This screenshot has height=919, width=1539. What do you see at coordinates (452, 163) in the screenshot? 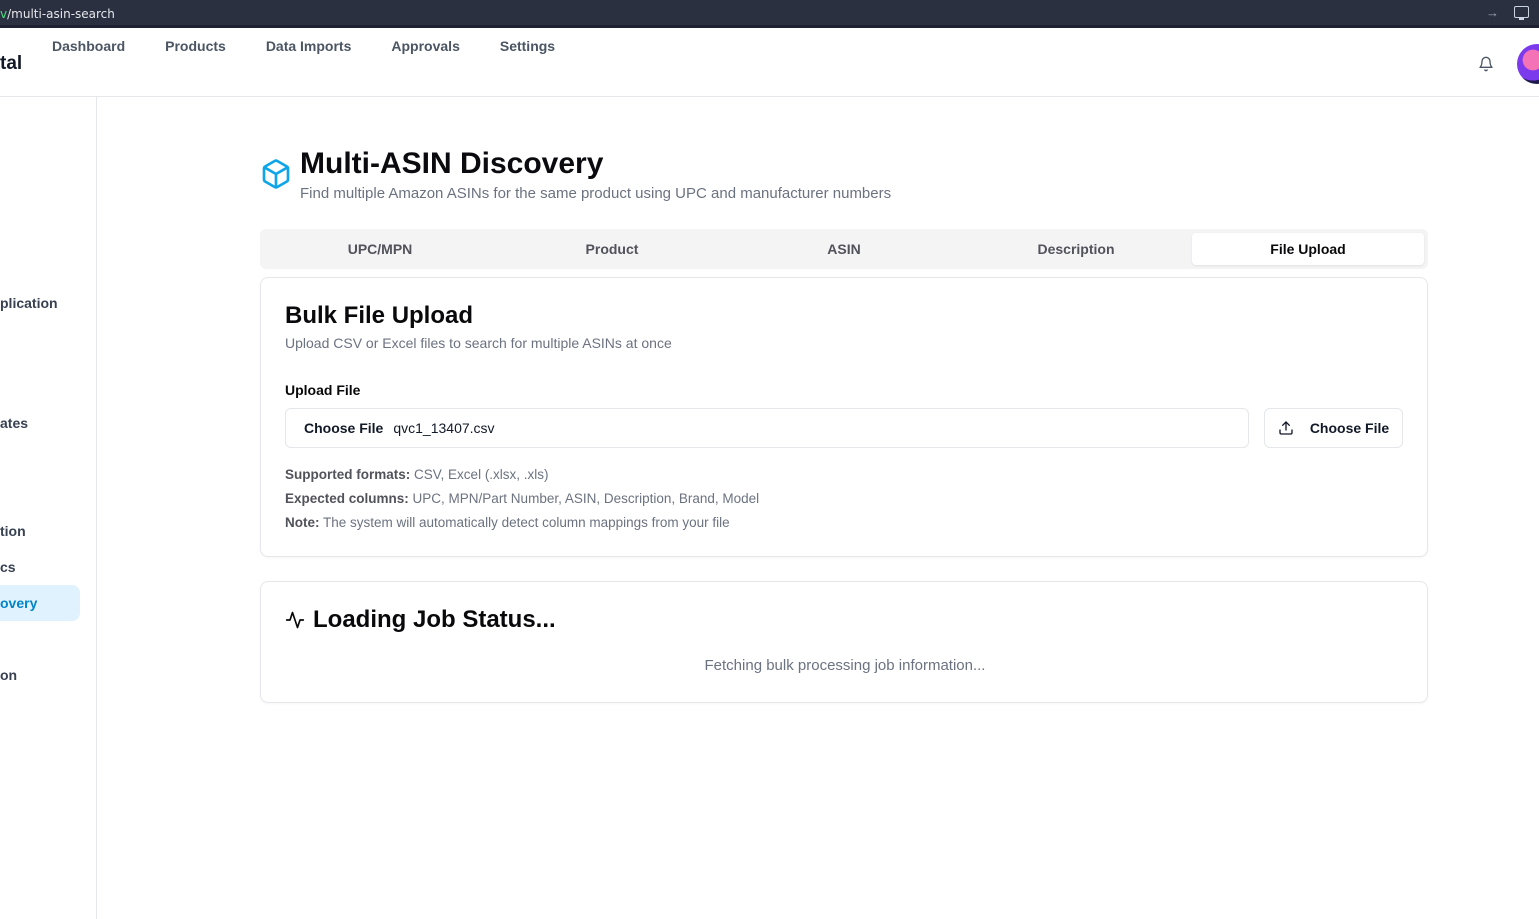
I see `page-title: Multi-ASIN Discovery` at bounding box center [452, 163].